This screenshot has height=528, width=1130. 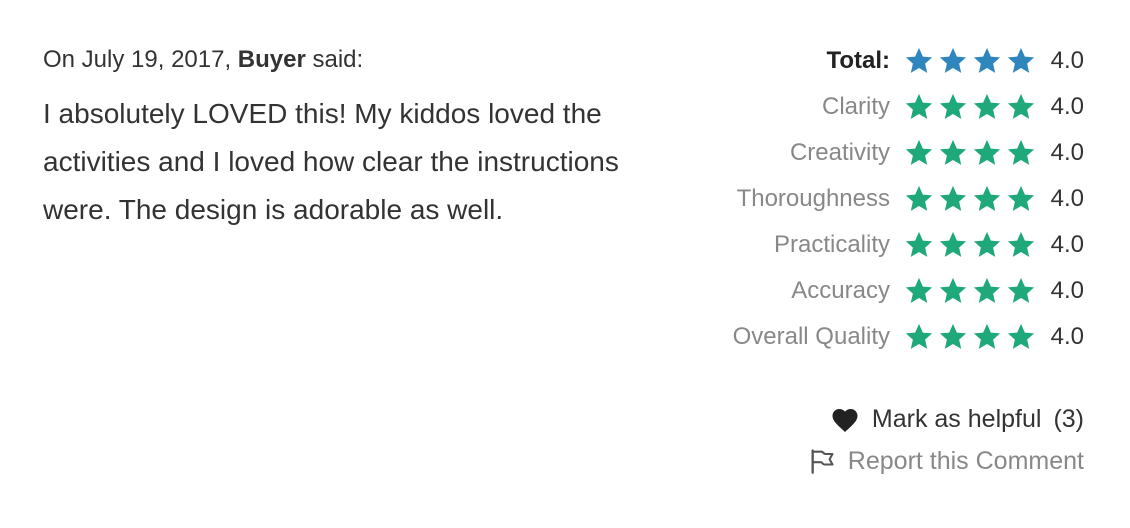 I want to click on rating-label: Total:, so click(x=858, y=60).